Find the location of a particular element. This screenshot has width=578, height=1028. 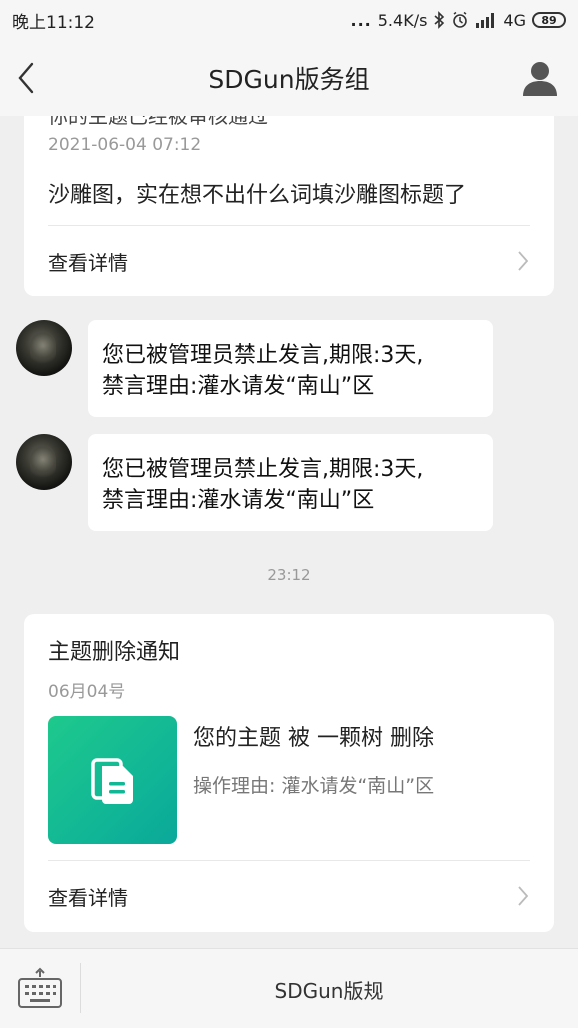

signal-icon is located at coordinates (485, 20).